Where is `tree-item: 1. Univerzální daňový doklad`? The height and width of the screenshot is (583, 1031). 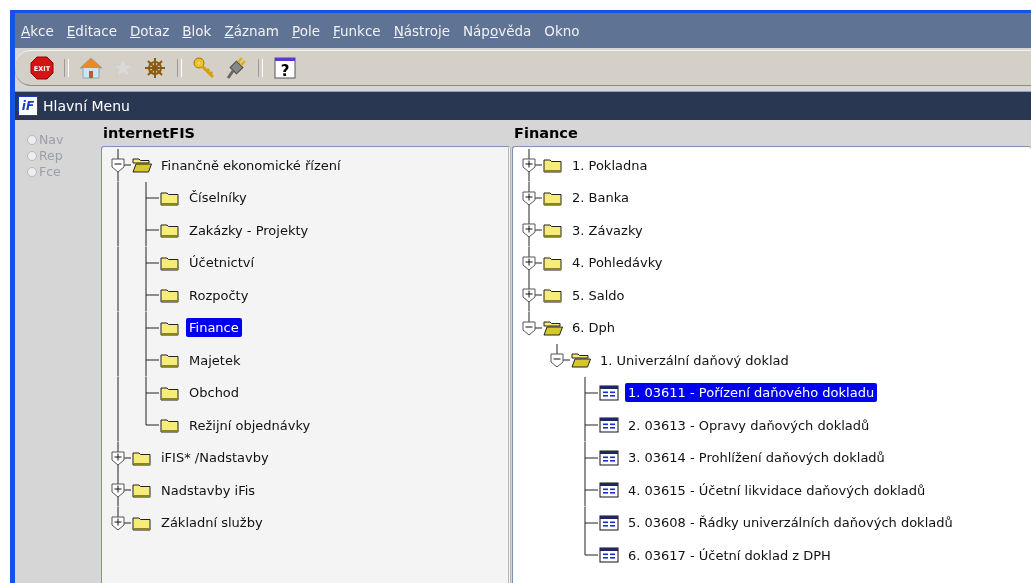
tree-item: 1. Univerzální daňový doklad is located at coordinates (694, 360).